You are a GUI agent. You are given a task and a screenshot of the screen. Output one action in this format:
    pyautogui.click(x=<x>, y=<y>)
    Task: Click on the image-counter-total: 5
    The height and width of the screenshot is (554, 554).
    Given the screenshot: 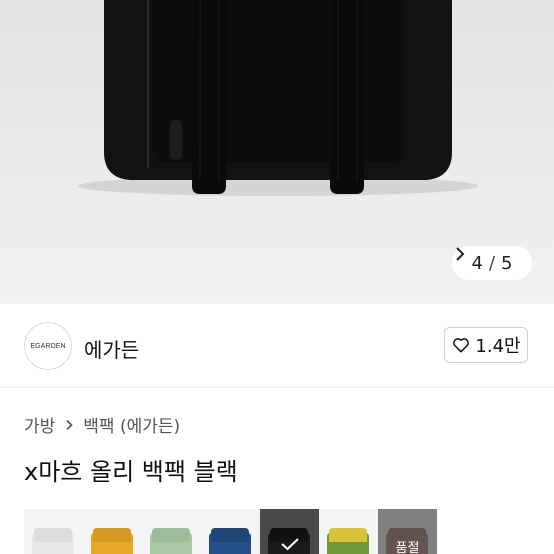 What is the action you would take?
    pyautogui.click(x=507, y=263)
    